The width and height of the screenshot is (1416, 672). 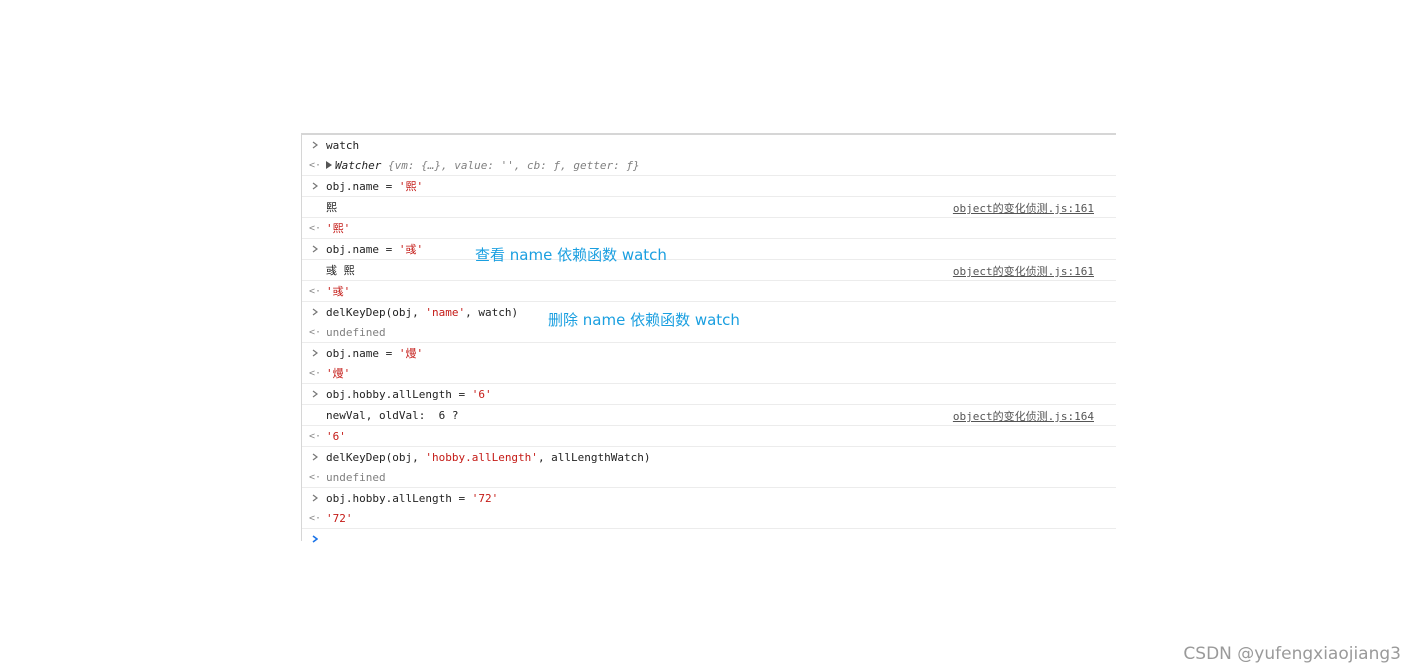 I want to click on log-text: newVal, oldVal: 6 ?, so click(x=392, y=415).